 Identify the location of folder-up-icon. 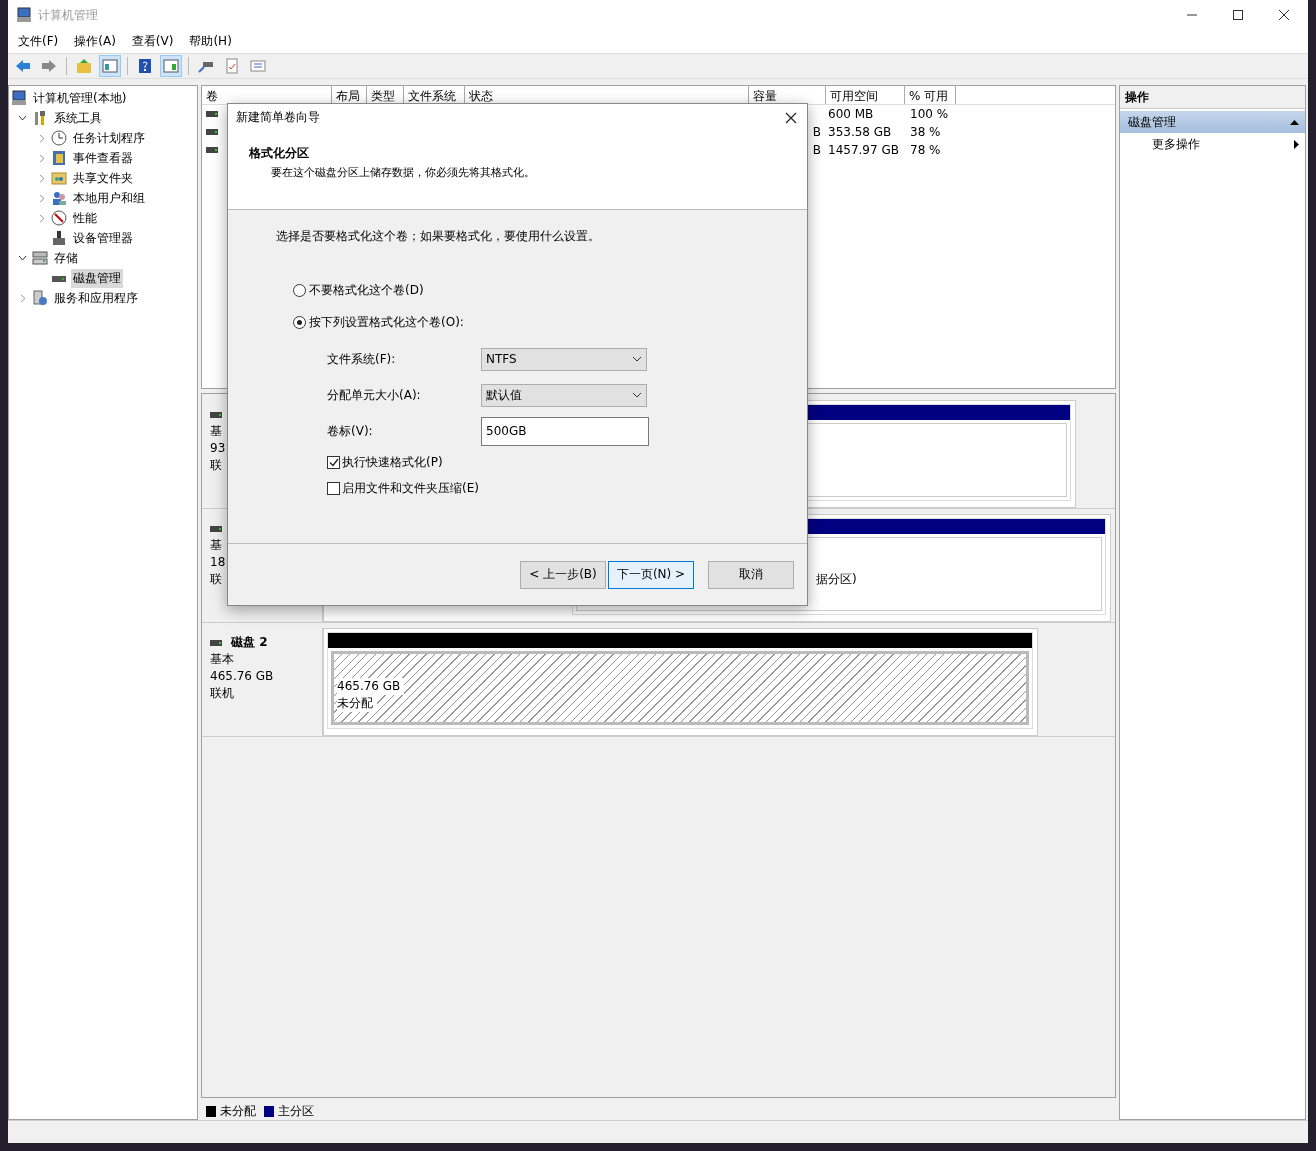
(84, 66).